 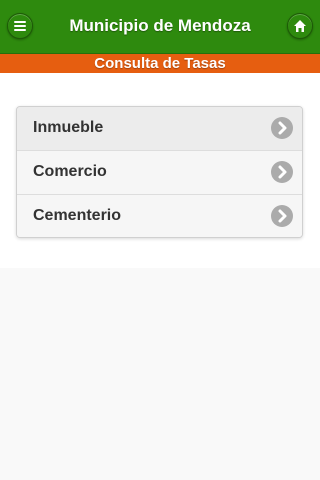 I want to click on home-icon, so click(x=300, y=26).